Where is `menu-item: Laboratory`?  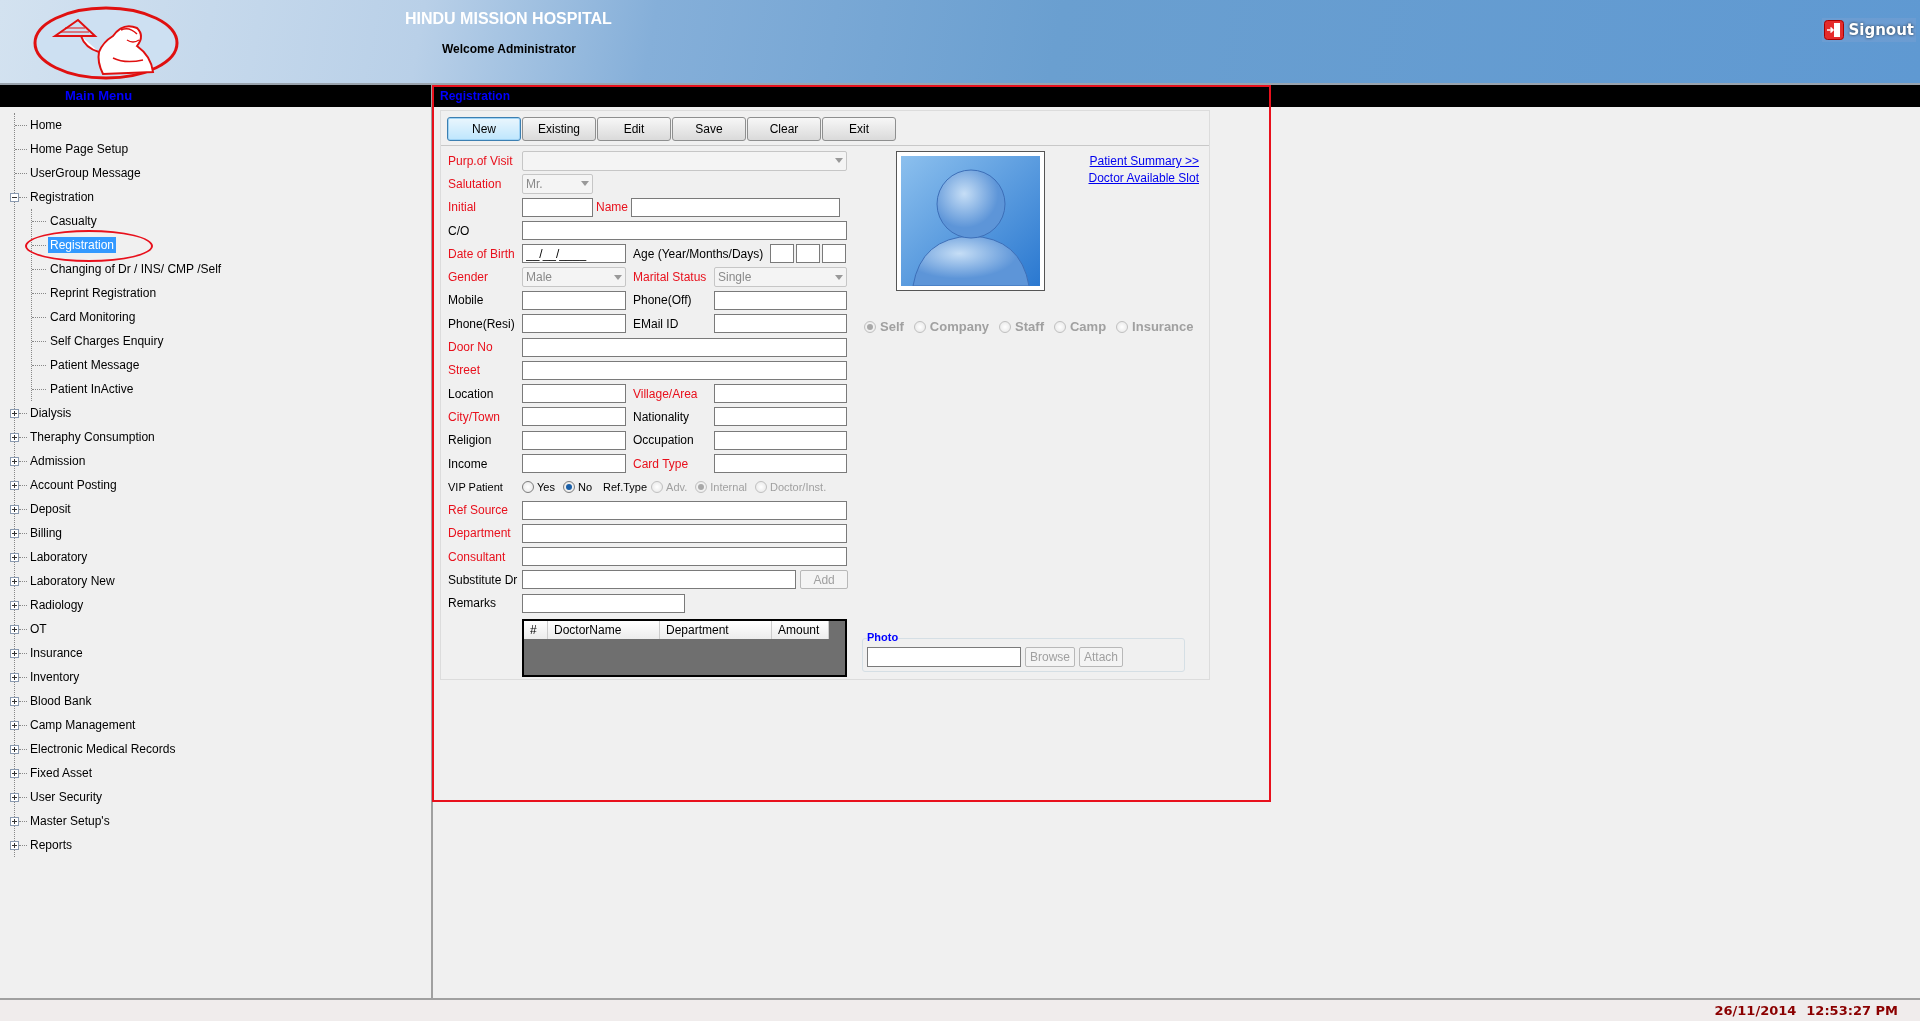 menu-item: Laboratory is located at coordinates (59, 557).